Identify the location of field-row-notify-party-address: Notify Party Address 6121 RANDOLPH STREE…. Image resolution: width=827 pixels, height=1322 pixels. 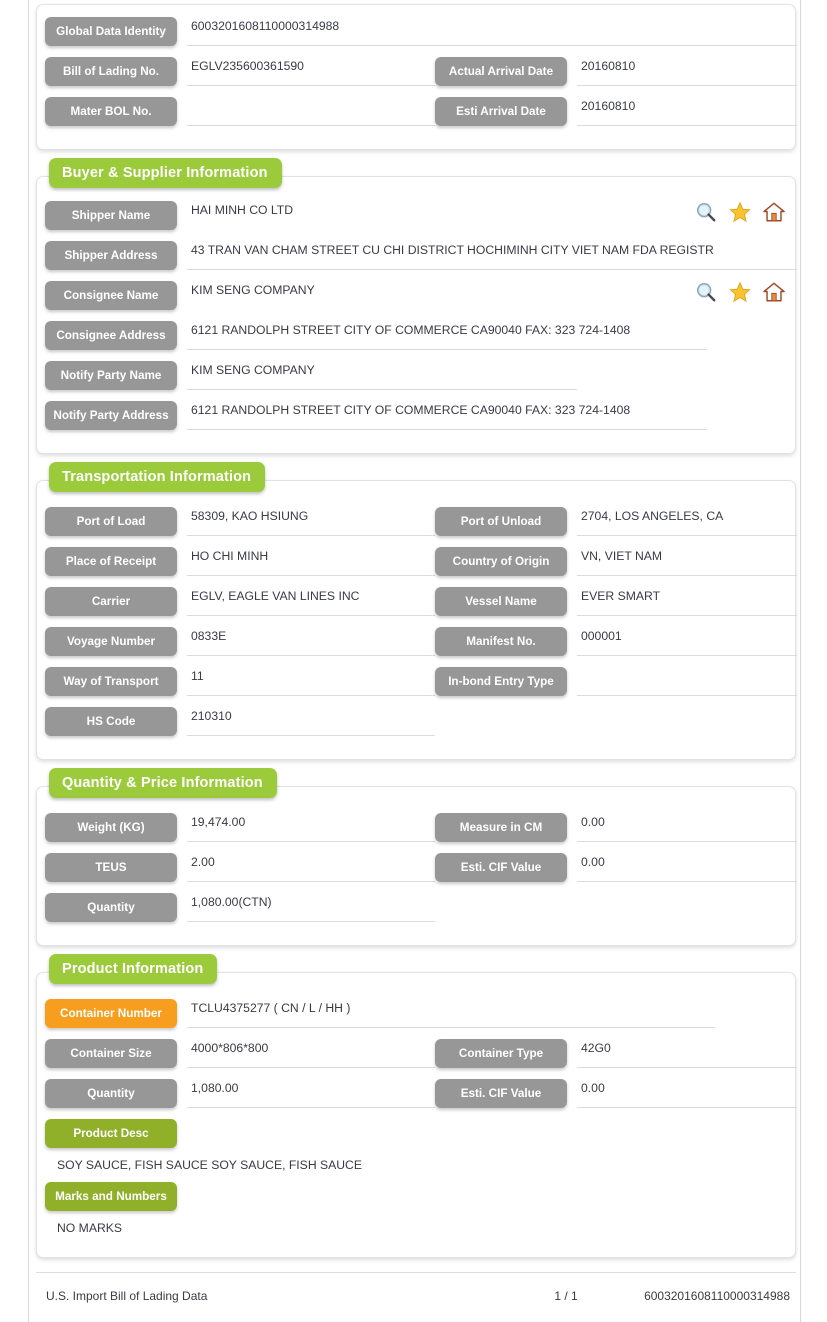
(416, 416).